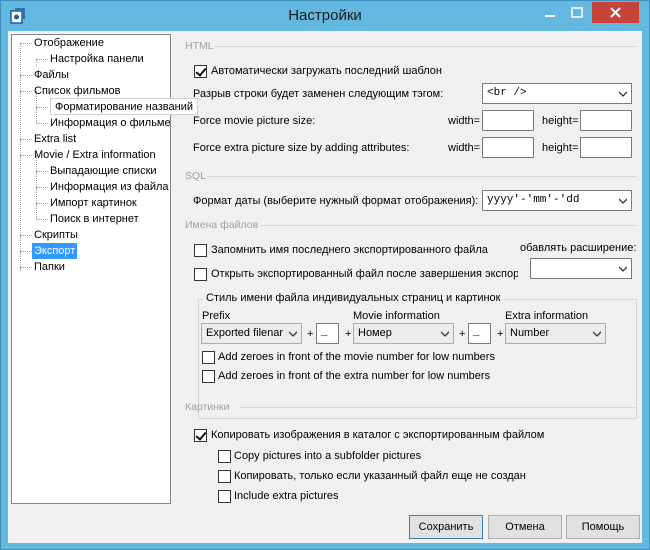  I want to click on include-extra-checkbox, so click(224, 496).